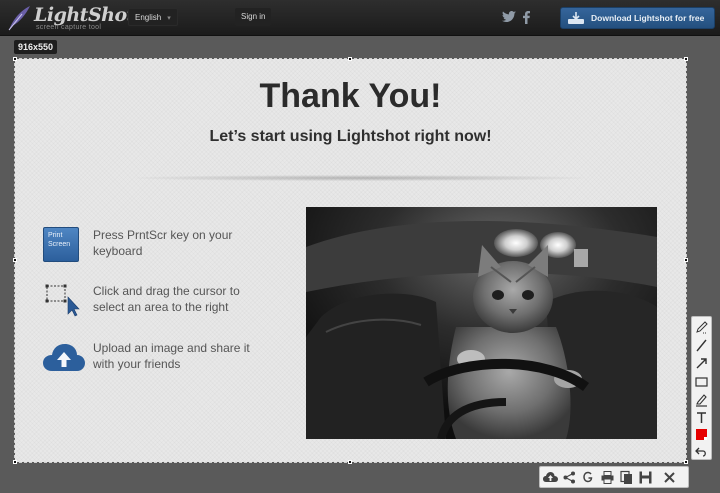 The image size is (720, 493). What do you see at coordinates (19, 18) in the screenshot?
I see `feather-logo-icon` at bounding box center [19, 18].